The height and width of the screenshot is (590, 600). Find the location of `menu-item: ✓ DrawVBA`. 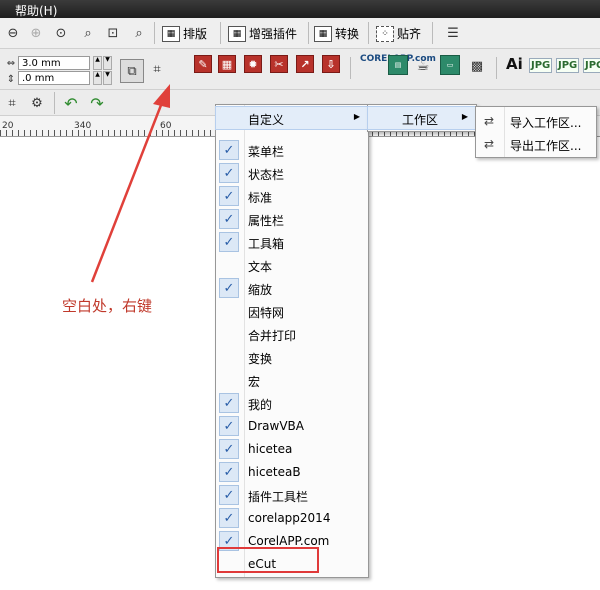

menu-item: ✓ DrawVBA is located at coordinates (292, 426).